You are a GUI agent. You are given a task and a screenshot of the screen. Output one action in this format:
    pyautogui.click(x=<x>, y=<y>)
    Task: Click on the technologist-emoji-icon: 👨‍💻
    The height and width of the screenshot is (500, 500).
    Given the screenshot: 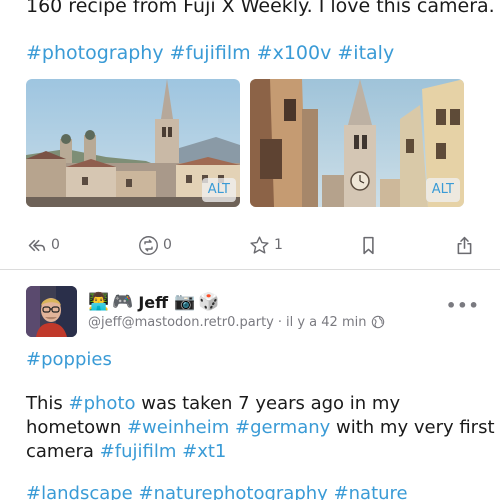 What is the action you would take?
    pyautogui.click(x=99, y=302)
    